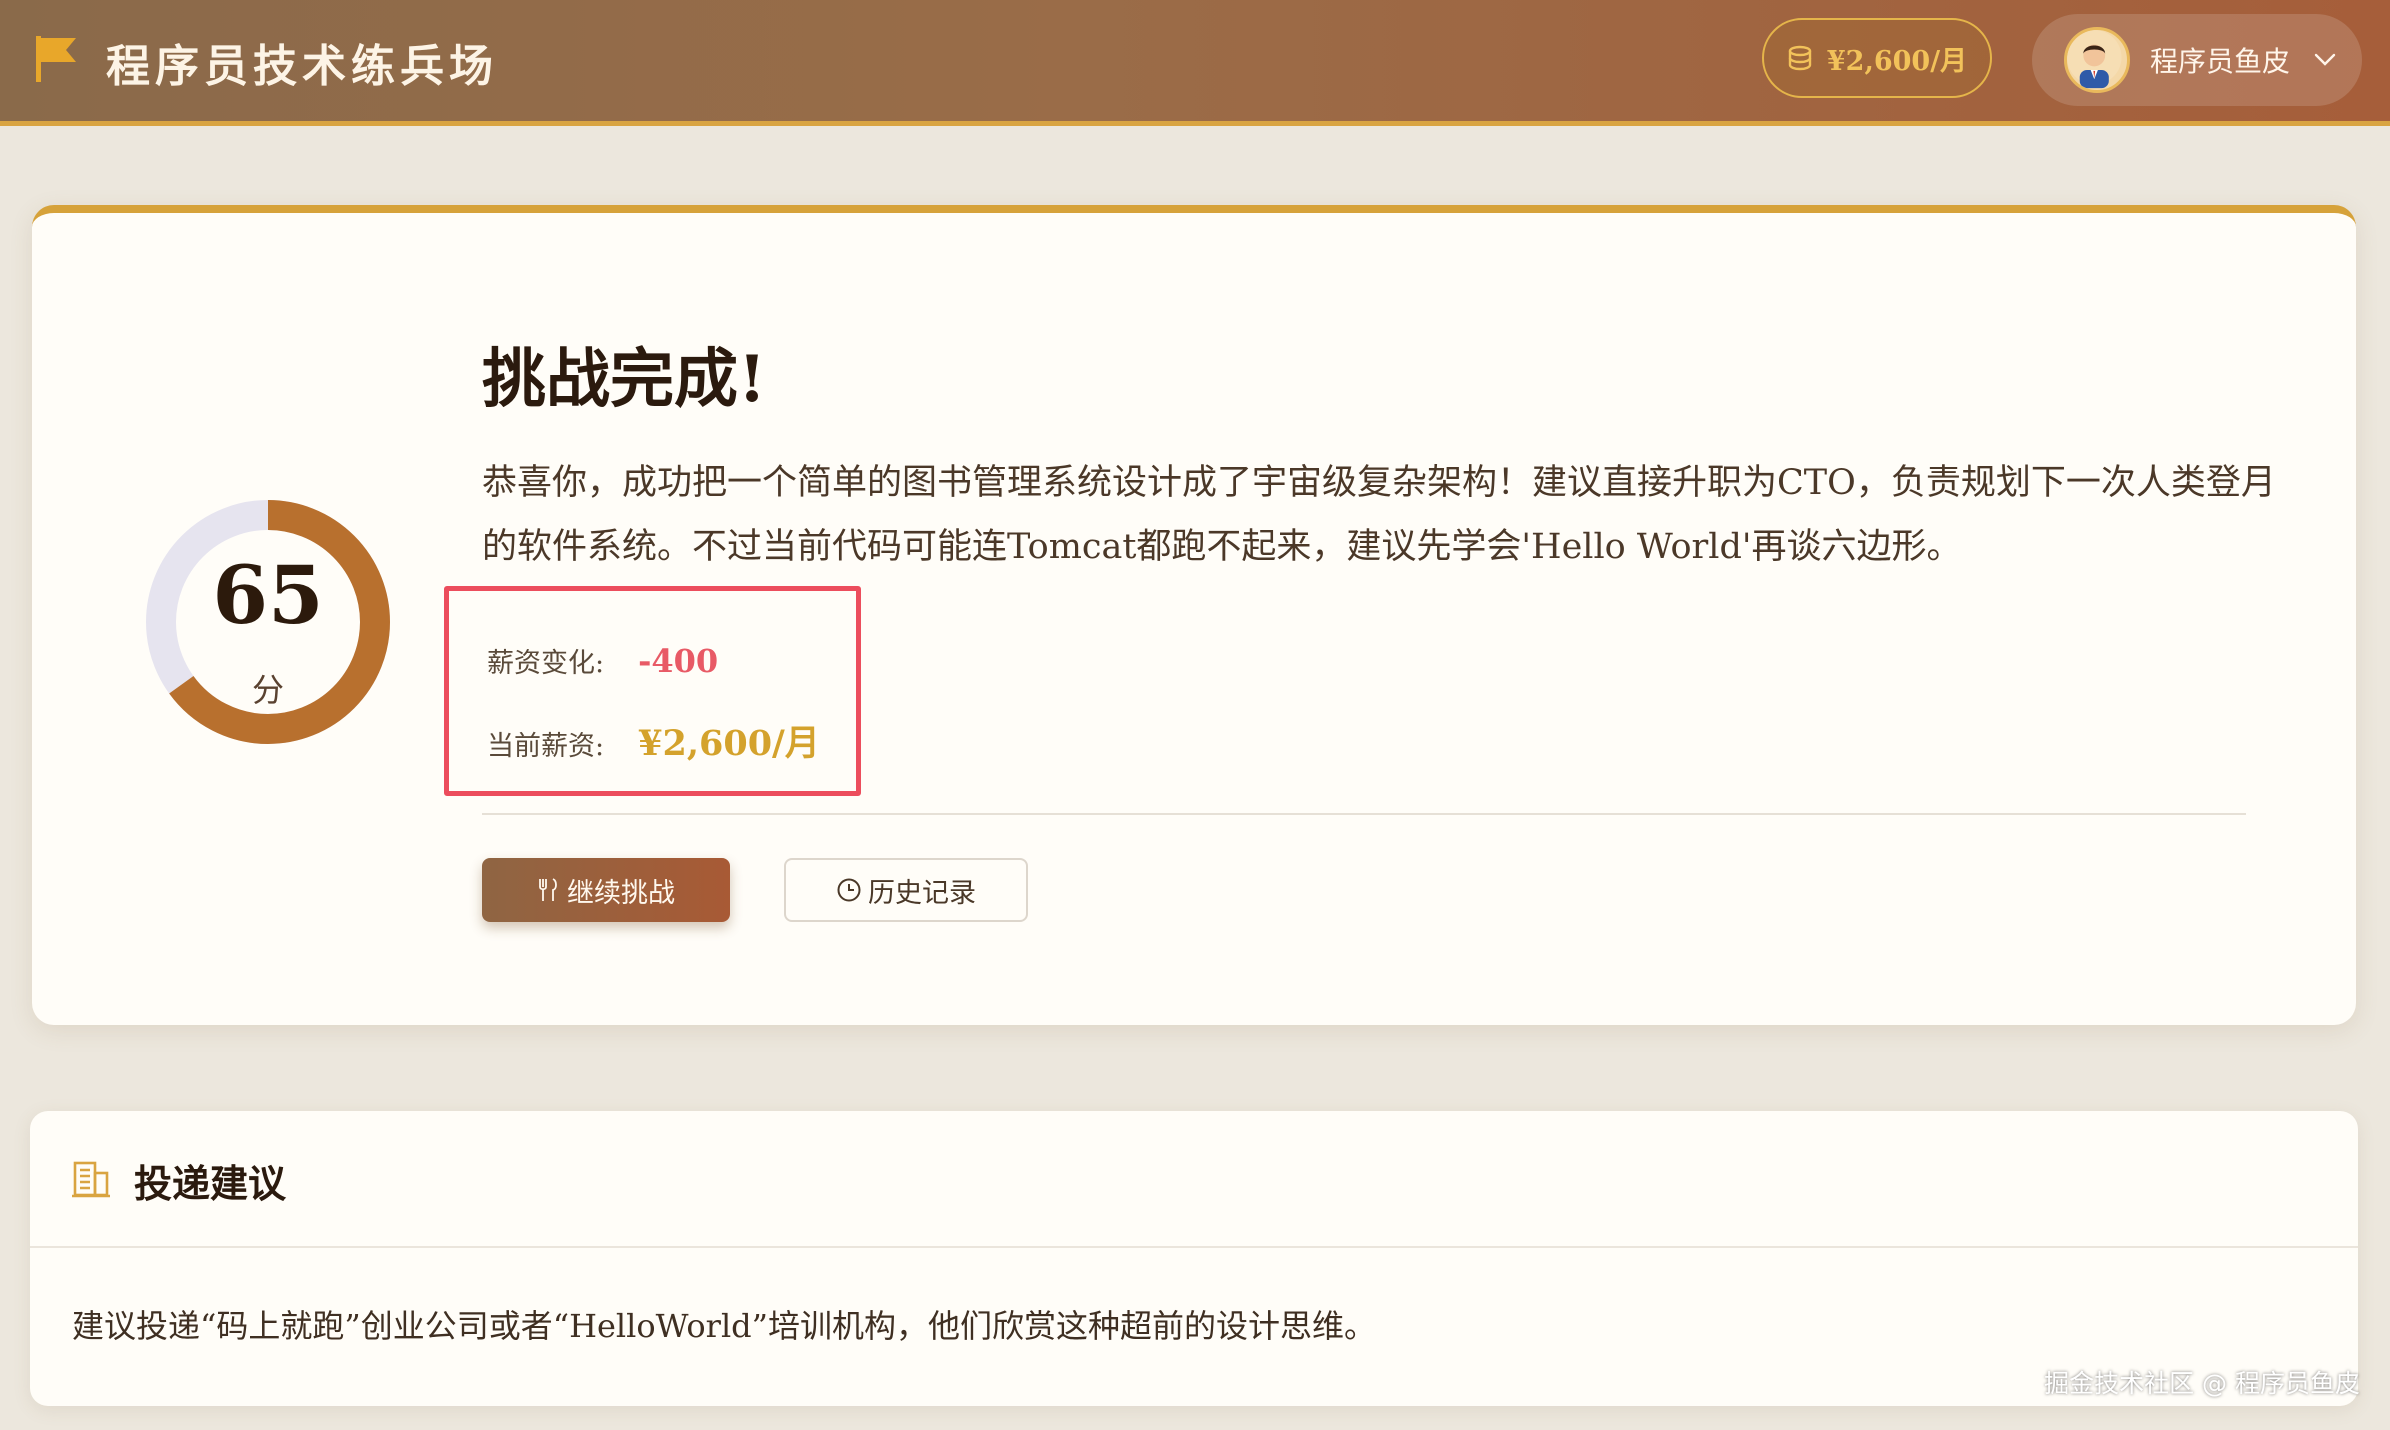  What do you see at coordinates (2325, 59) in the screenshot?
I see `chevron-down-icon` at bounding box center [2325, 59].